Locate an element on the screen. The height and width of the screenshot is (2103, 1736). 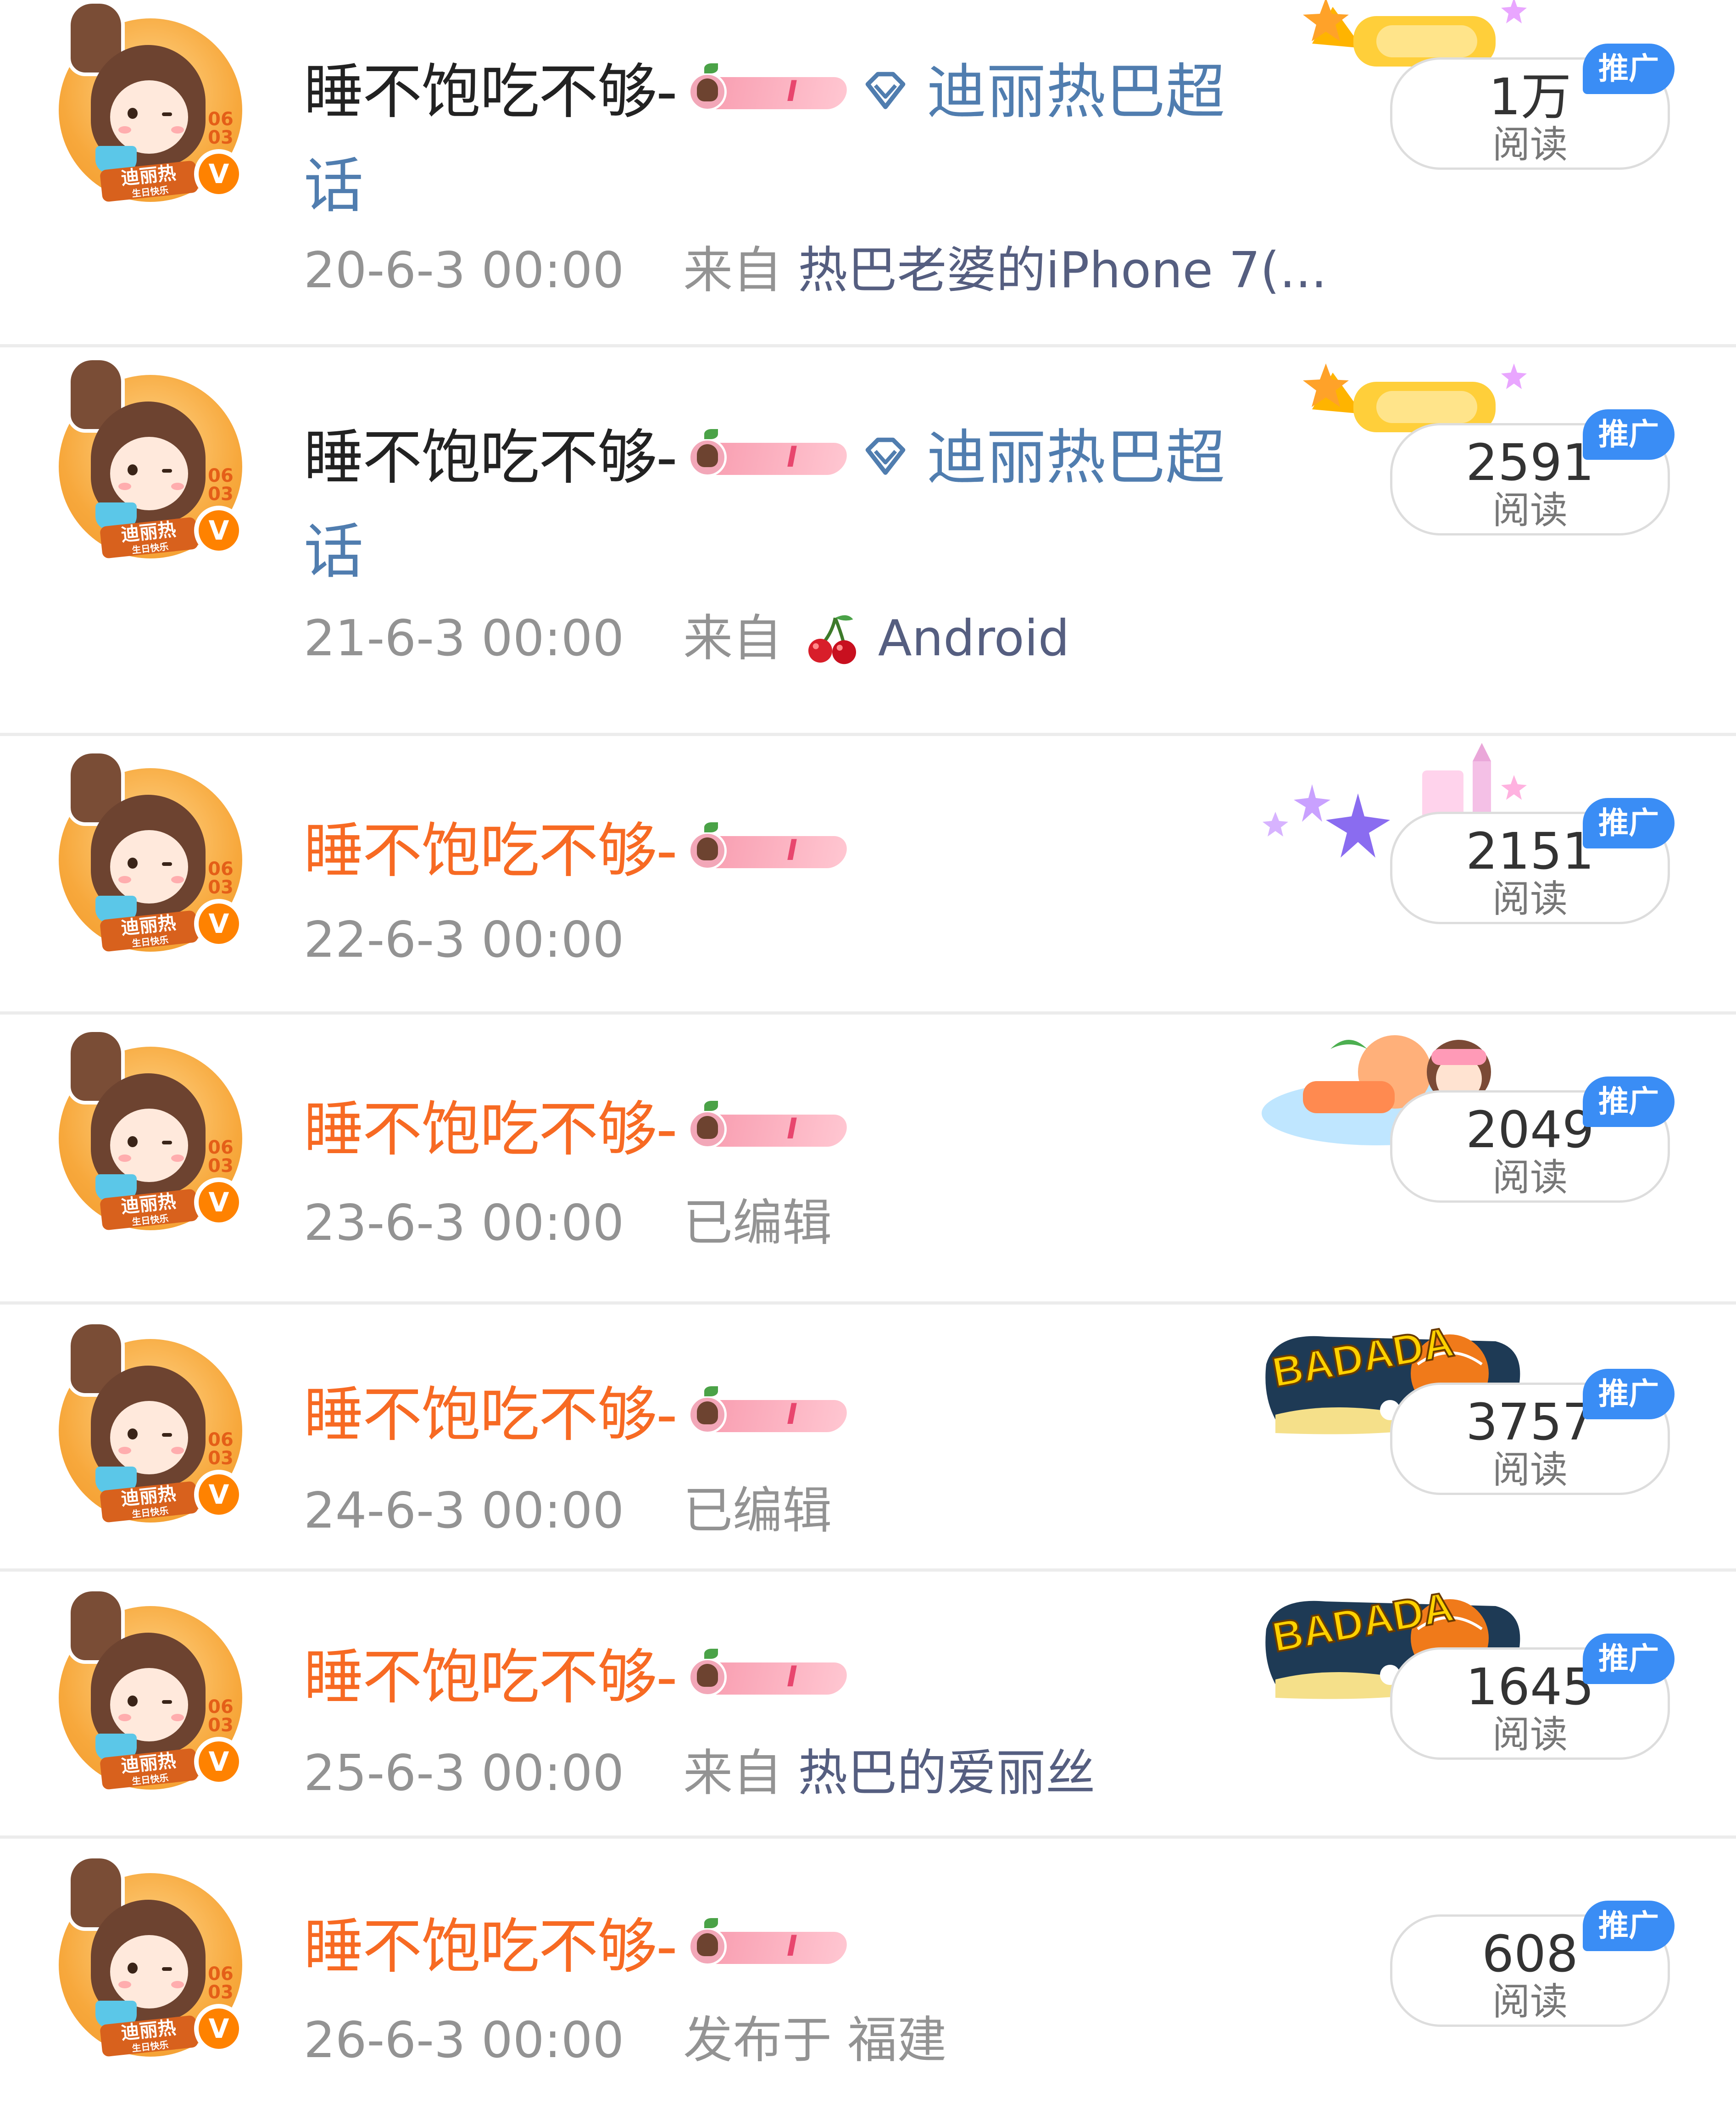
reads-widget: 2049 阅读 推广 is located at coordinates (1468, 1119).